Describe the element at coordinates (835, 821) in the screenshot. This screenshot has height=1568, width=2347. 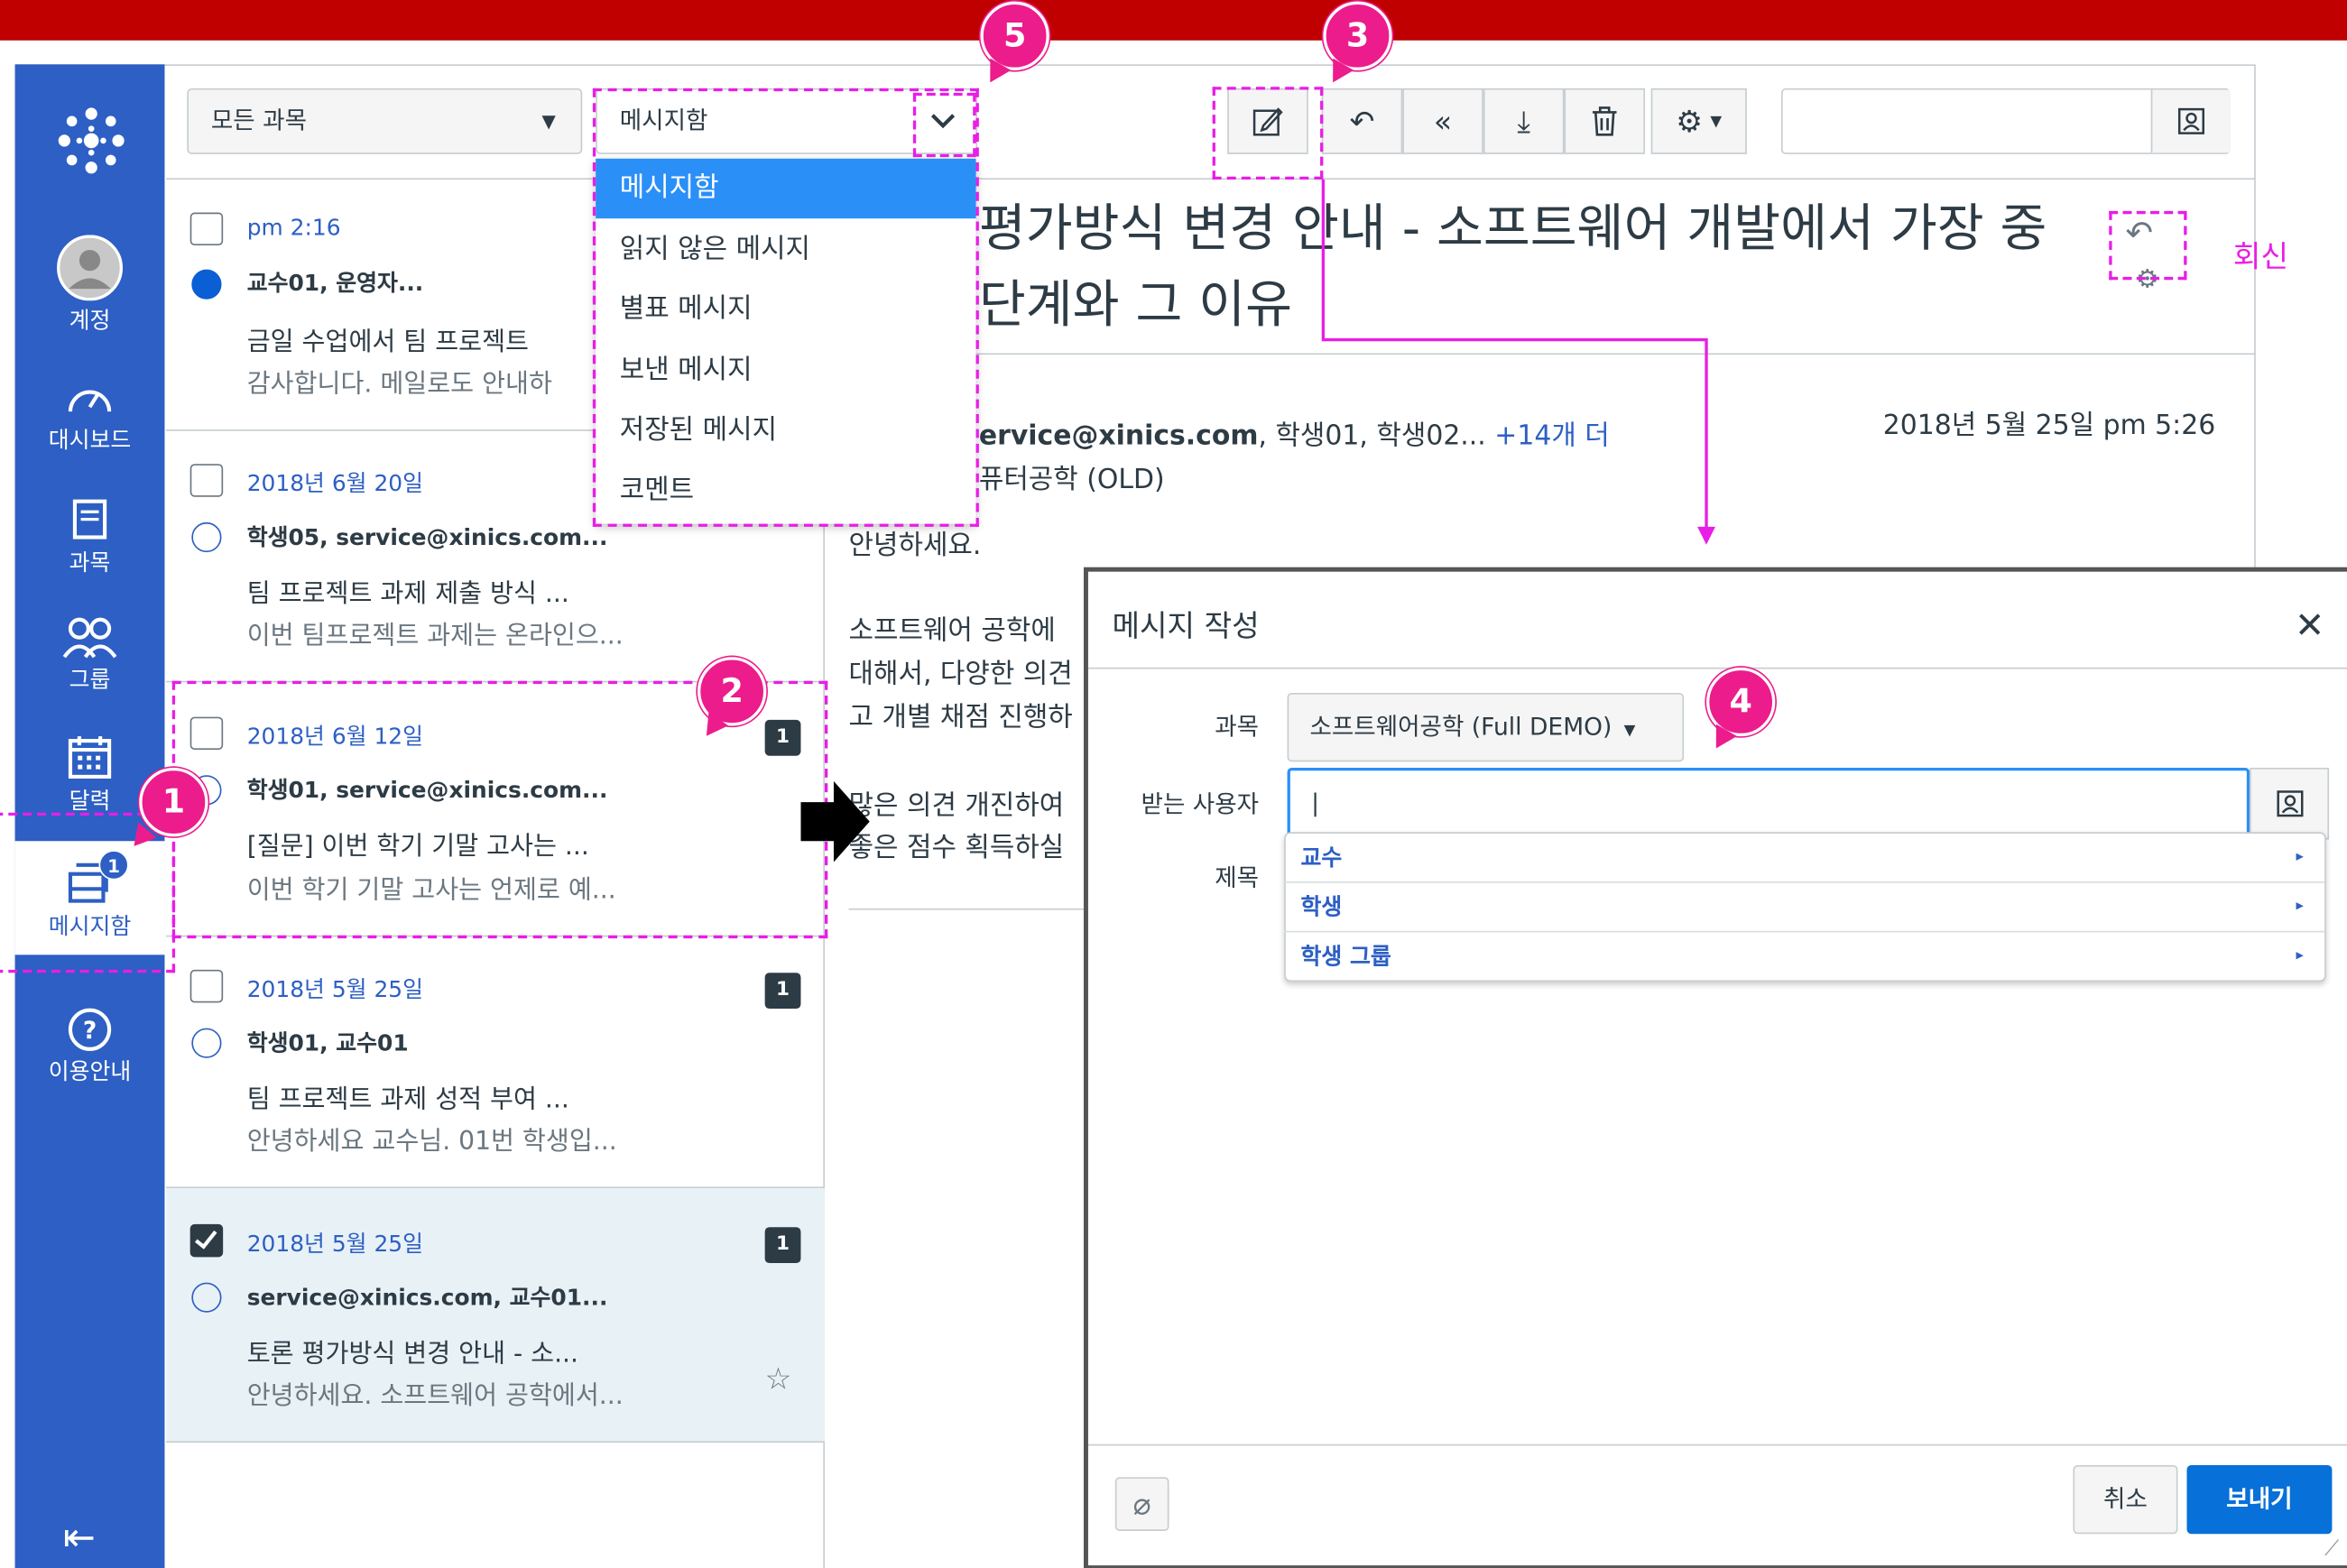
I see `right-arrow-icon` at that location.